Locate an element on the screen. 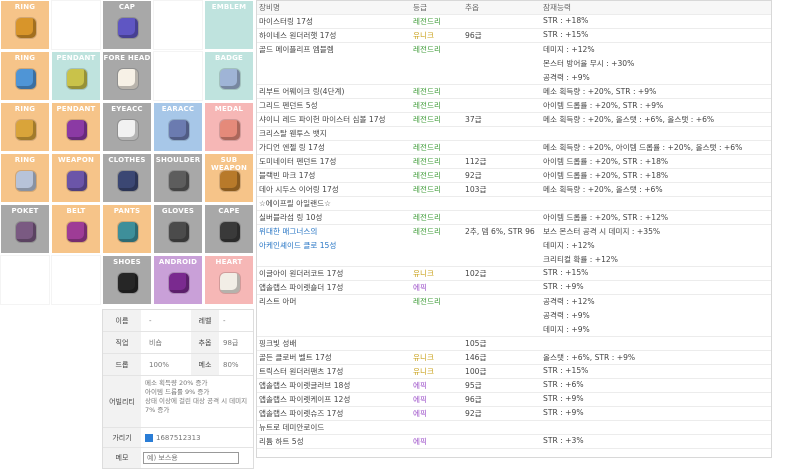  slot-weapon: WEAPON is located at coordinates (76, 178).